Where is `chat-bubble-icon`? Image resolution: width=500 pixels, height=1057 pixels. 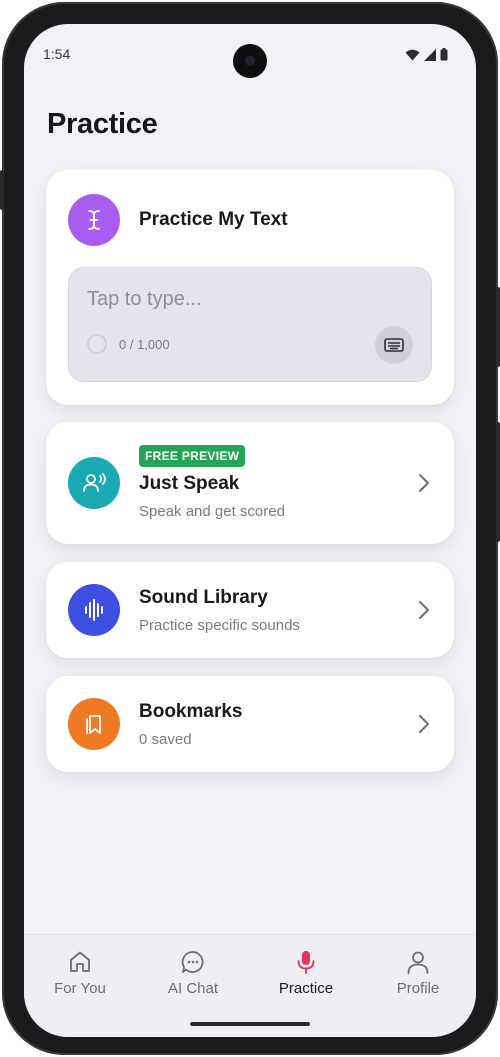
chat-bubble-icon is located at coordinates (192, 962).